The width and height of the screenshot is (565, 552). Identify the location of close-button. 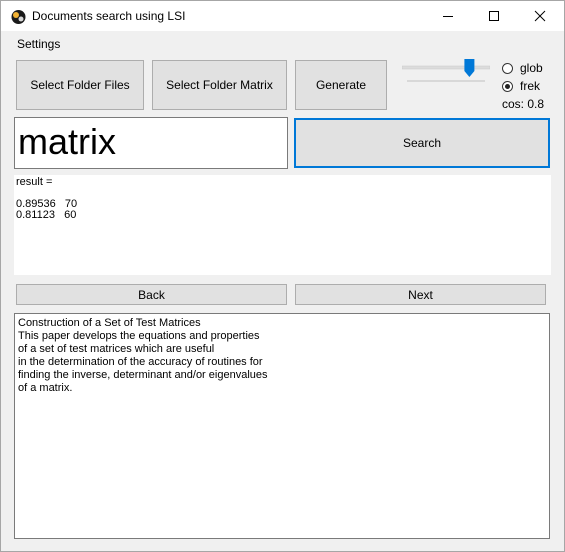
(540, 16).